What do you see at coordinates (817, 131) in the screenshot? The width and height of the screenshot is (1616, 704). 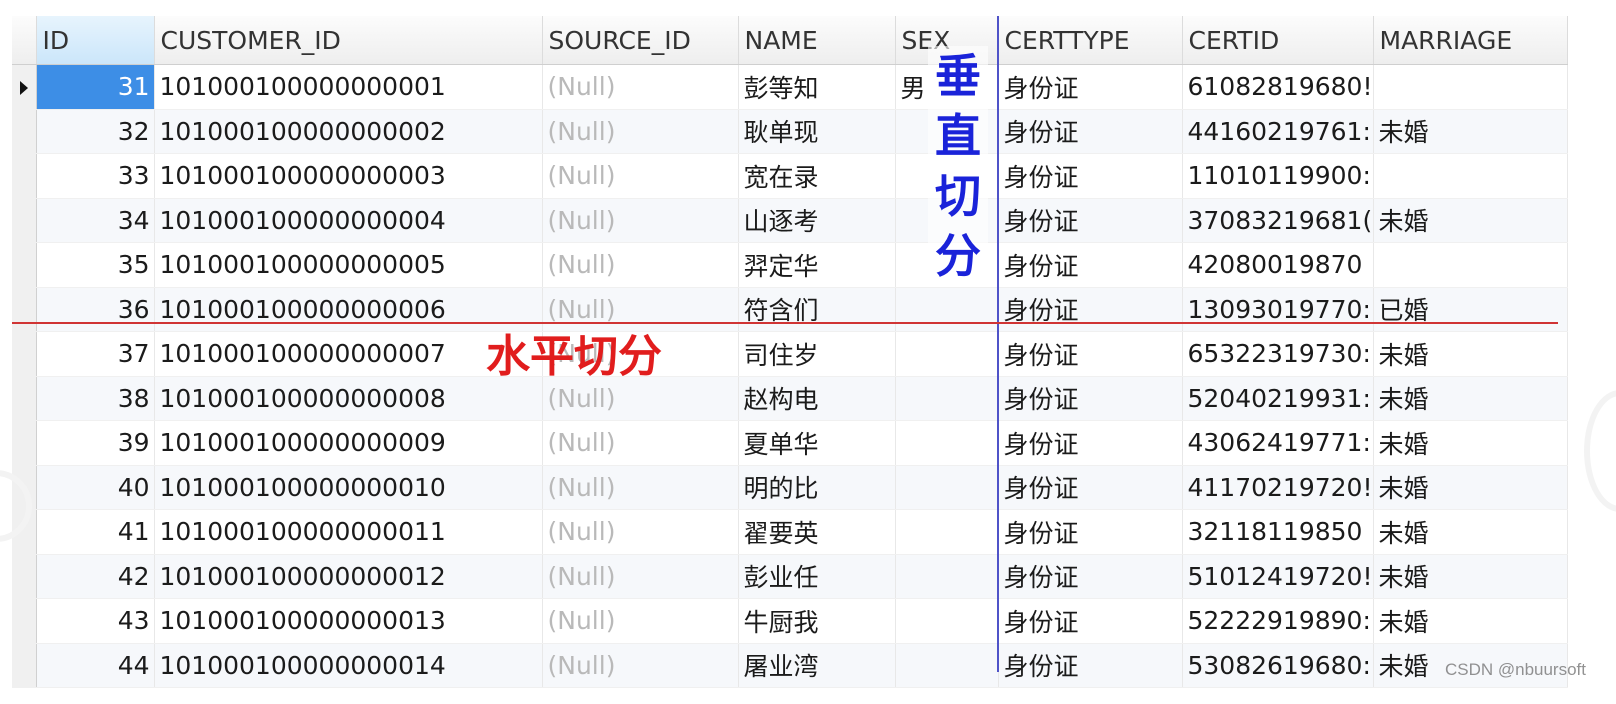 I see `cell-name: 耿单现` at bounding box center [817, 131].